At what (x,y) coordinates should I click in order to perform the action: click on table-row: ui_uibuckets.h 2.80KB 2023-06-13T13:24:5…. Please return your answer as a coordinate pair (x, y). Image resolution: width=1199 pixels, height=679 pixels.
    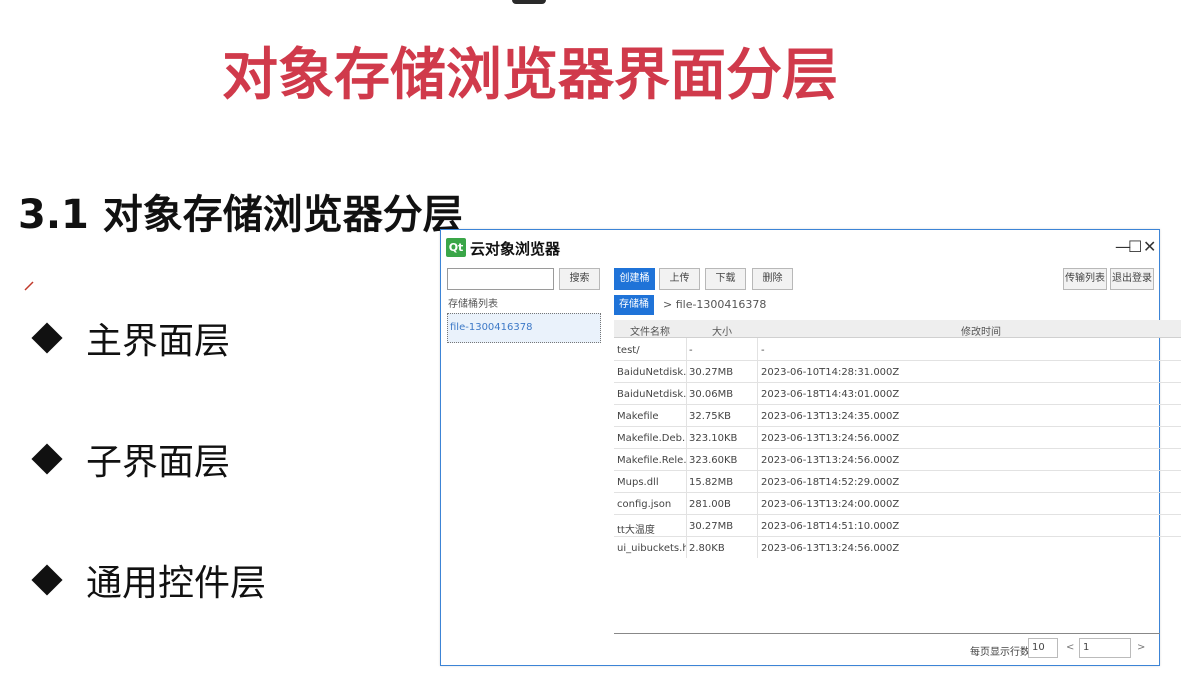
    Looking at the image, I should click on (897, 548).